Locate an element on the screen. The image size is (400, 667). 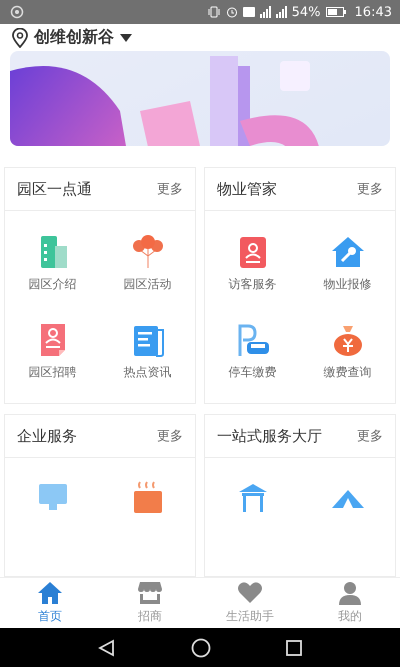
dropdown-caret-icon is located at coordinates (126, 38).